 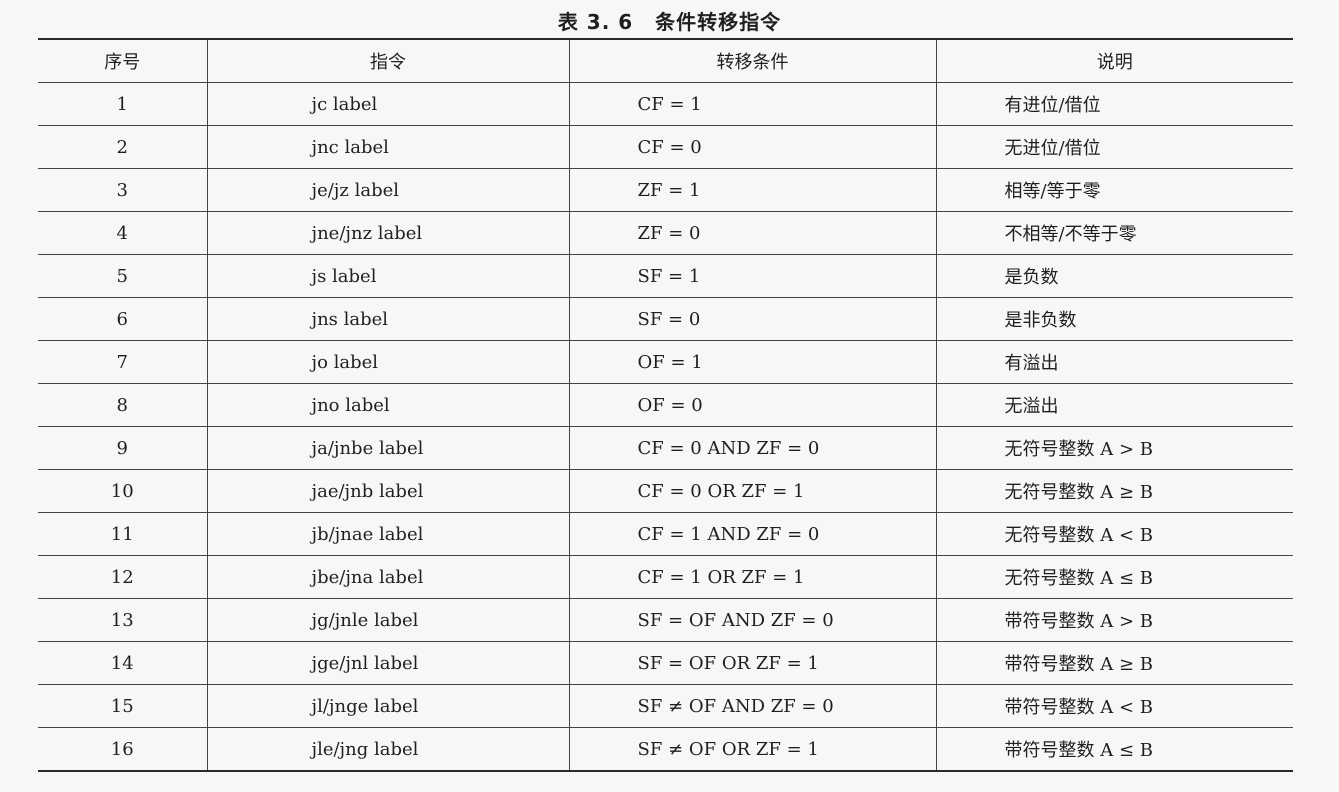 I want to click on cell-instruction: jo label, so click(x=388, y=362).